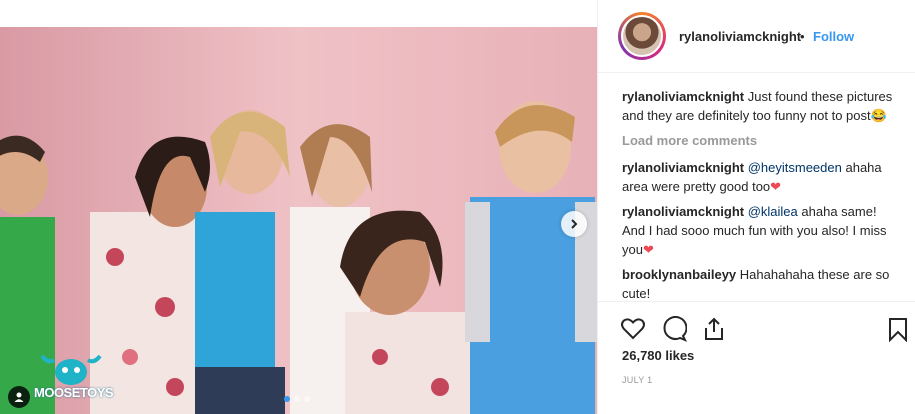 The image size is (915, 414). I want to click on post-date: JULY 1, so click(637, 380).